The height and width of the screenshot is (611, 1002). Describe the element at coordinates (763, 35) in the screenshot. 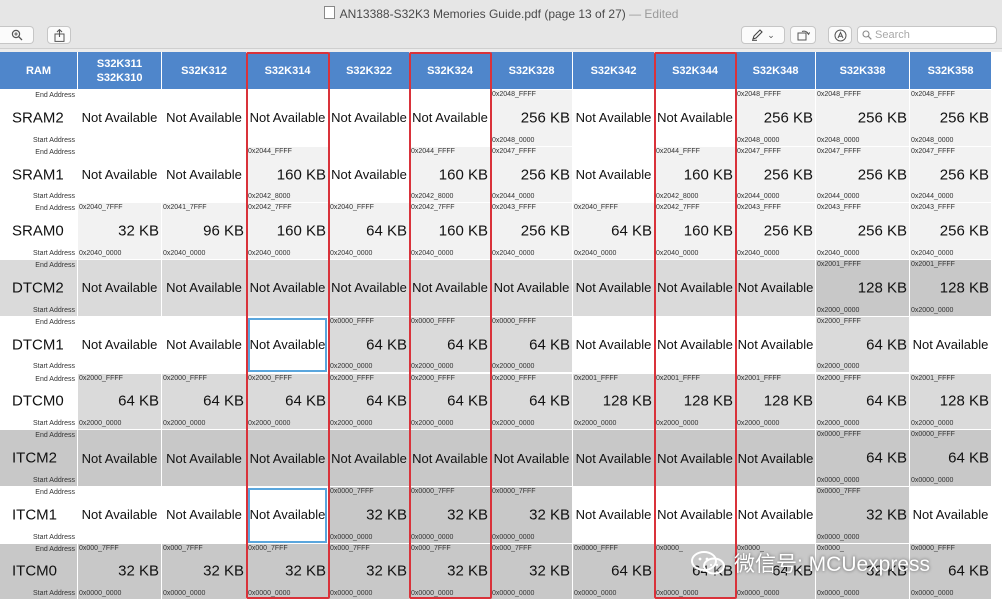

I see `markup-button: ⌄` at that location.